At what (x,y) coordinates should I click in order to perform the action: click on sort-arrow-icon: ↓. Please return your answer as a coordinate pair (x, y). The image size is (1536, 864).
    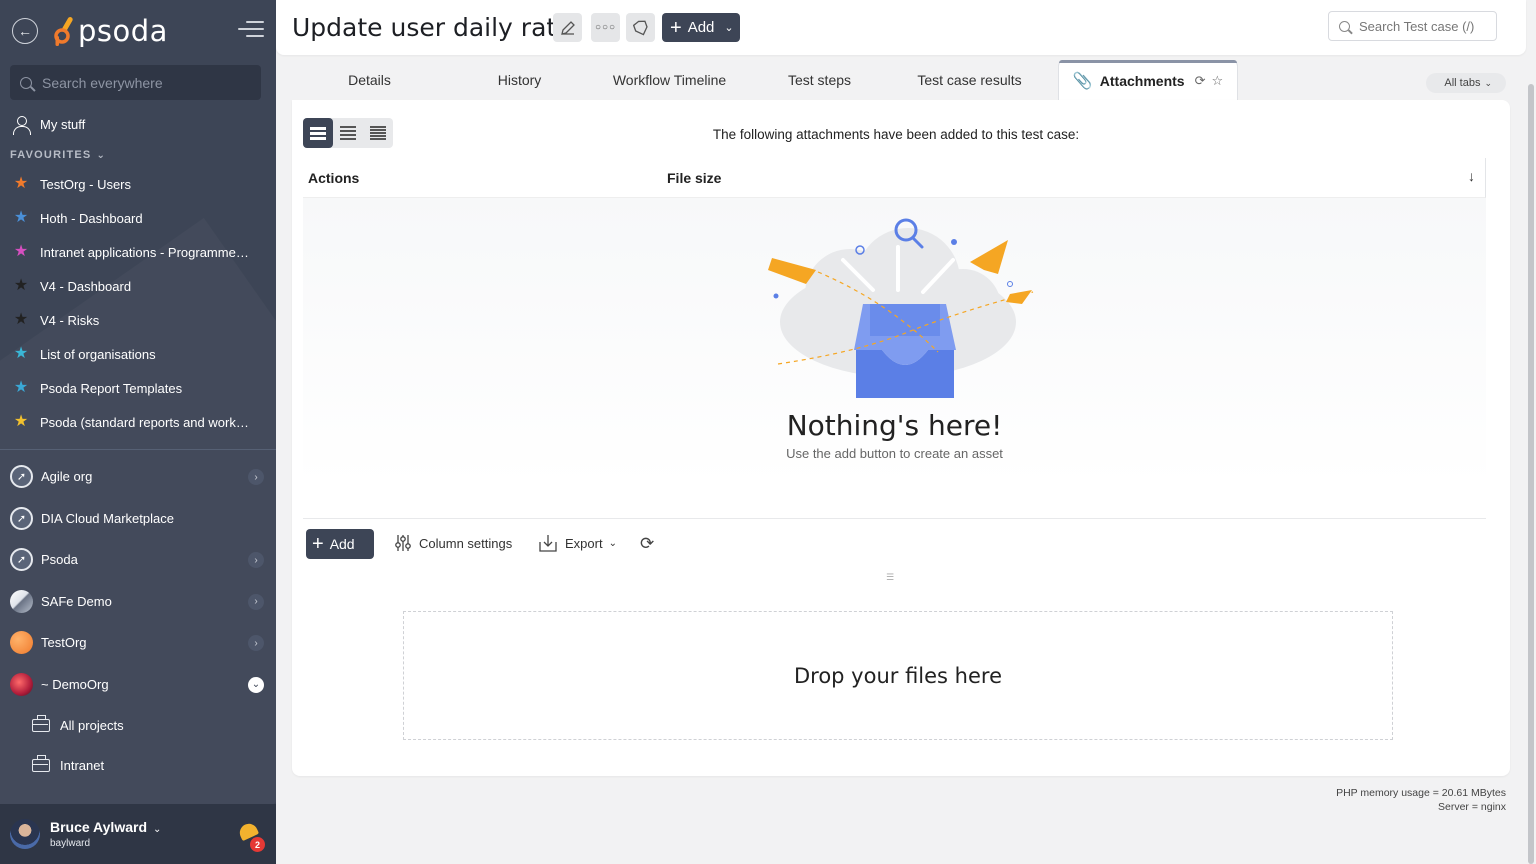
    Looking at the image, I should click on (1471, 176).